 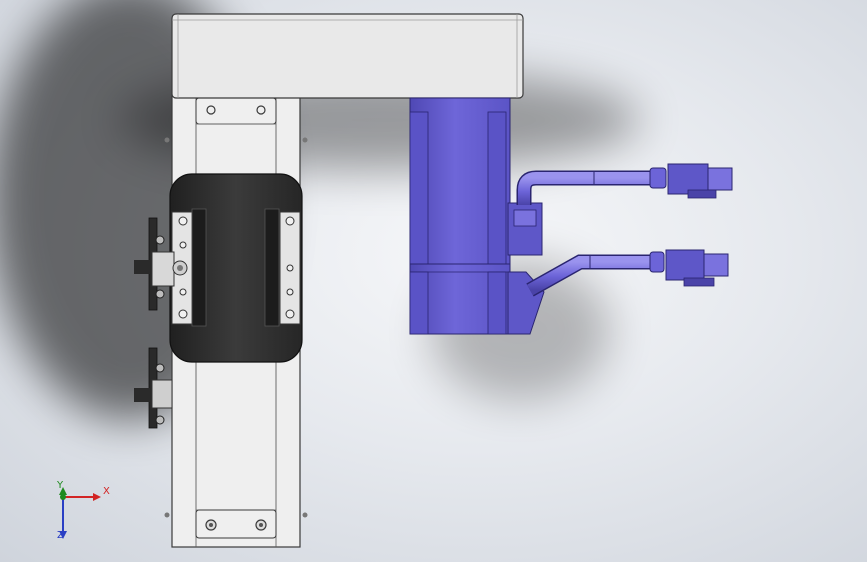 What do you see at coordinates (236, 268) in the screenshot?
I see `slider-carriage` at bounding box center [236, 268].